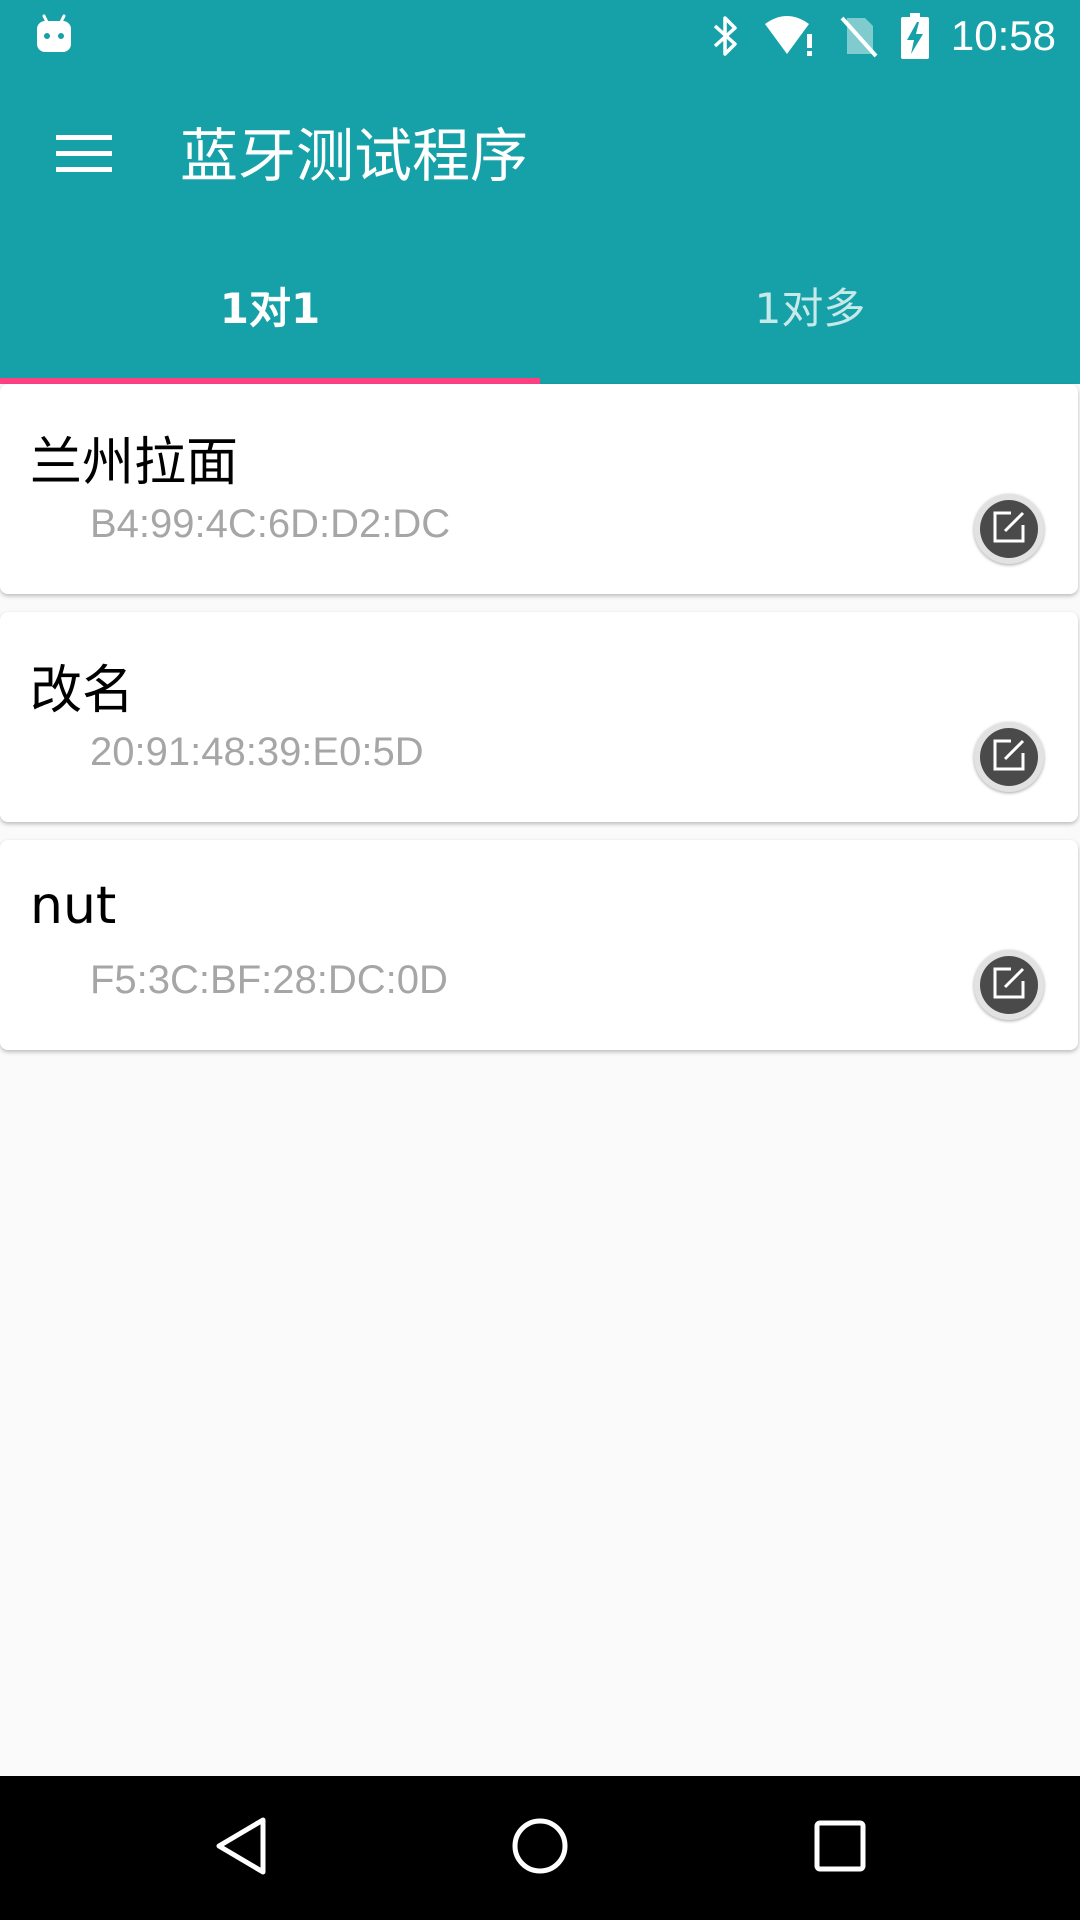 Image resolution: width=1080 pixels, height=1920 pixels. I want to click on home-icon, so click(540, 1848).